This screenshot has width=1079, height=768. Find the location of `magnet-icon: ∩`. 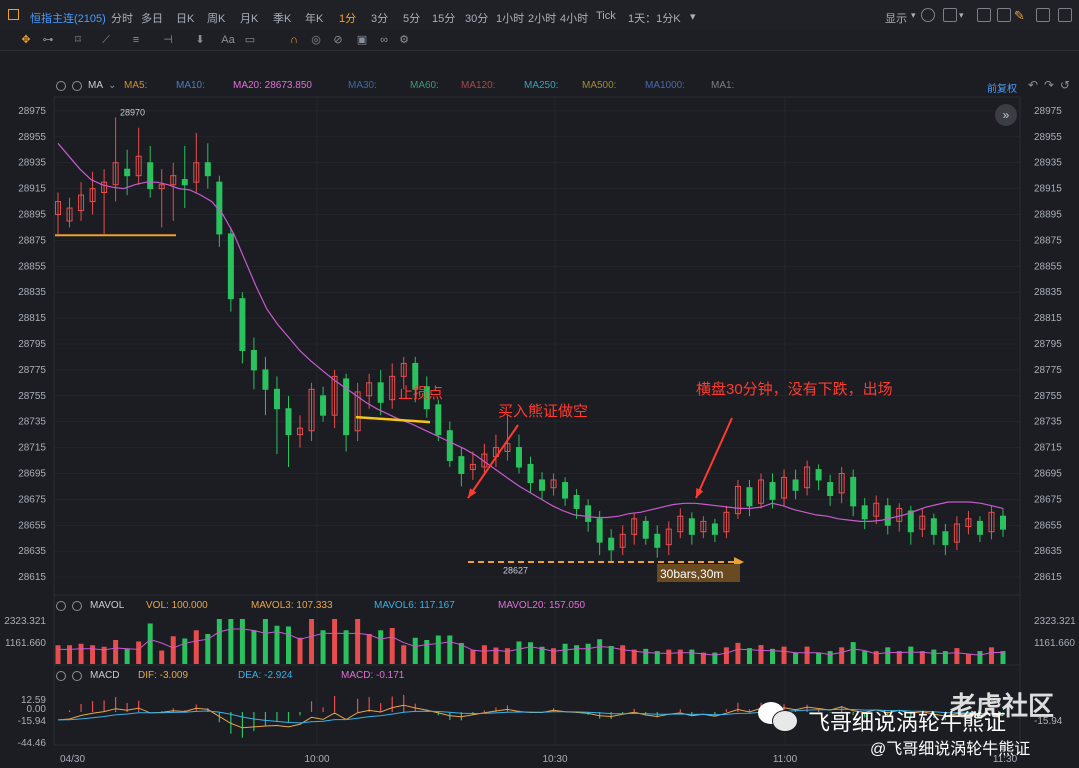

magnet-icon: ∩ is located at coordinates (294, 40).